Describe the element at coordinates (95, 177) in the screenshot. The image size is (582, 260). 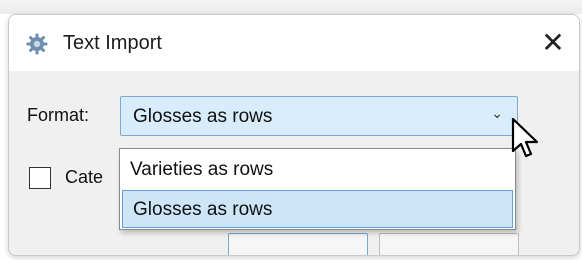
I see `category-checkbox-label: Cate` at that location.